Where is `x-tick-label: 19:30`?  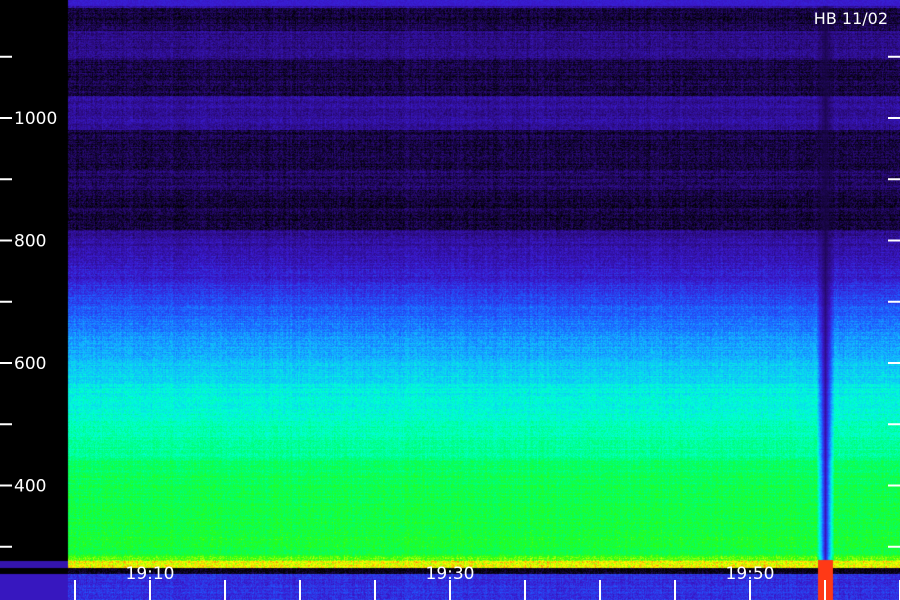
x-tick-label: 19:30 is located at coordinates (450, 574).